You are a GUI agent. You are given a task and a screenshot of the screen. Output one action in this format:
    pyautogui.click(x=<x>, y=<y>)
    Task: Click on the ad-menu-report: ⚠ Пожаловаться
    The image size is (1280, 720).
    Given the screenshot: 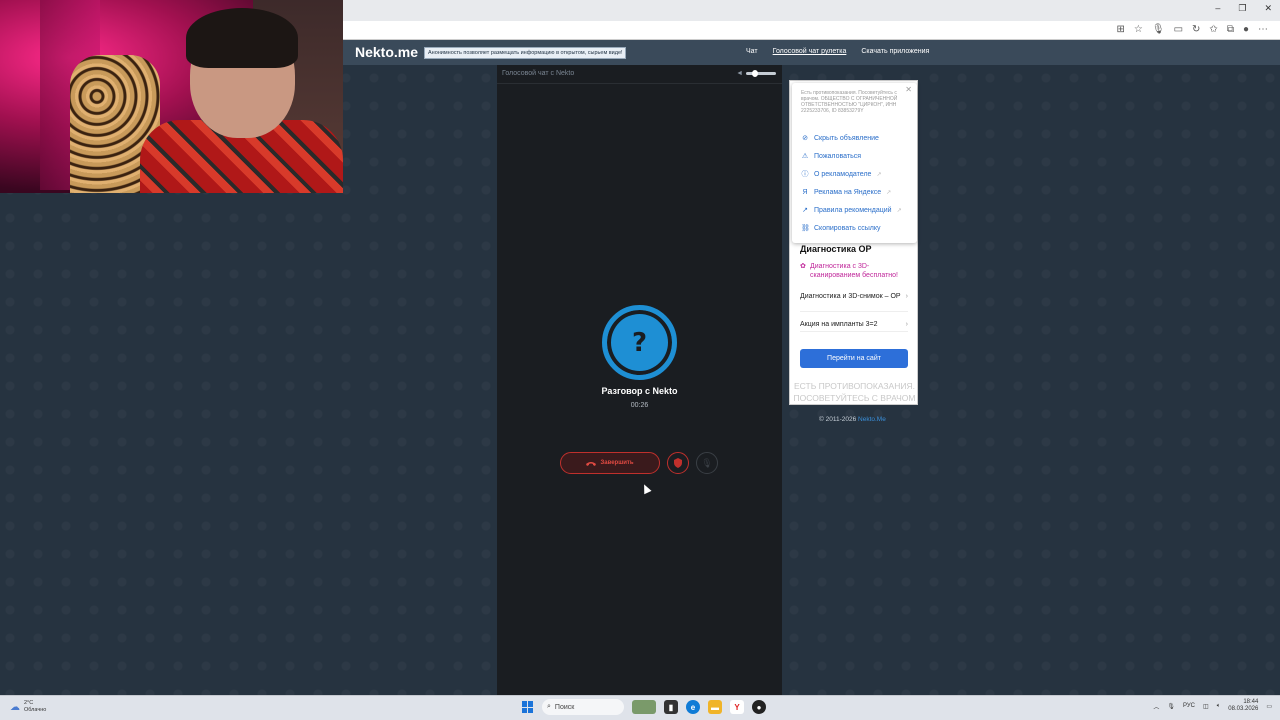 What is the action you would take?
    pyautogui.click(x=854, y=156)
    